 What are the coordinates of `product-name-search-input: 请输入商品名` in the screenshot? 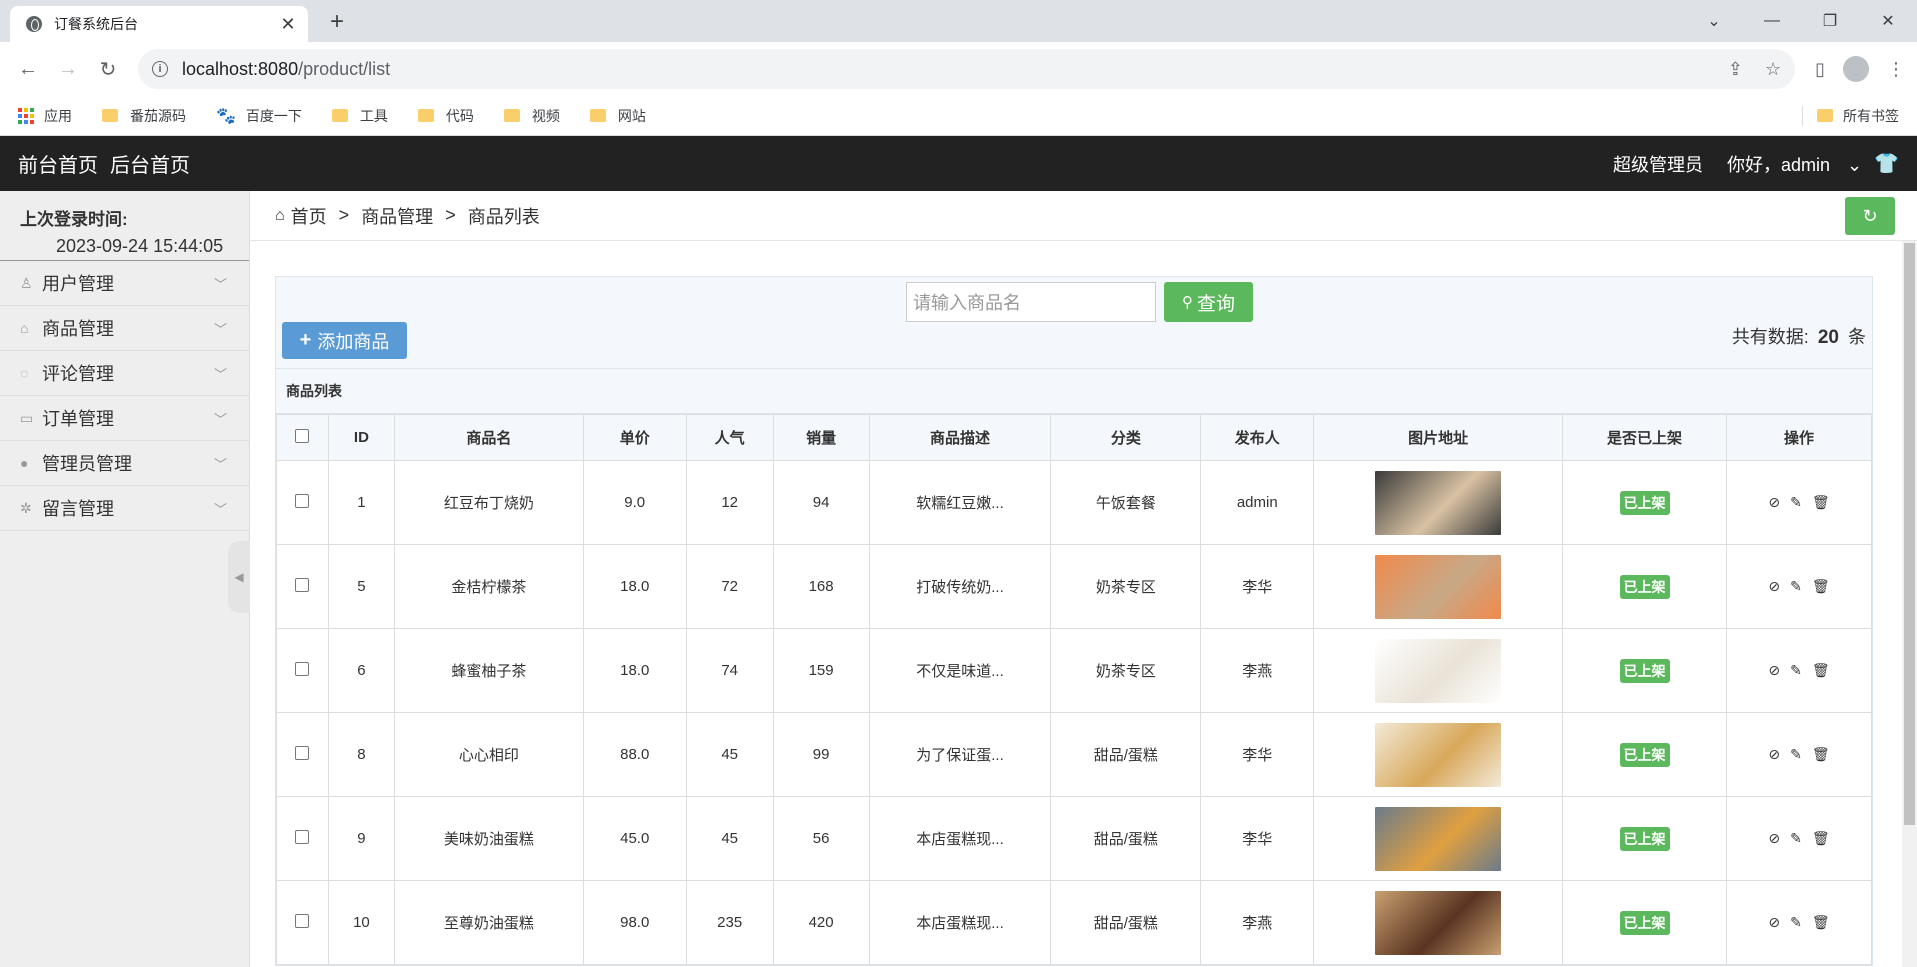 It's located at (1031, 302).